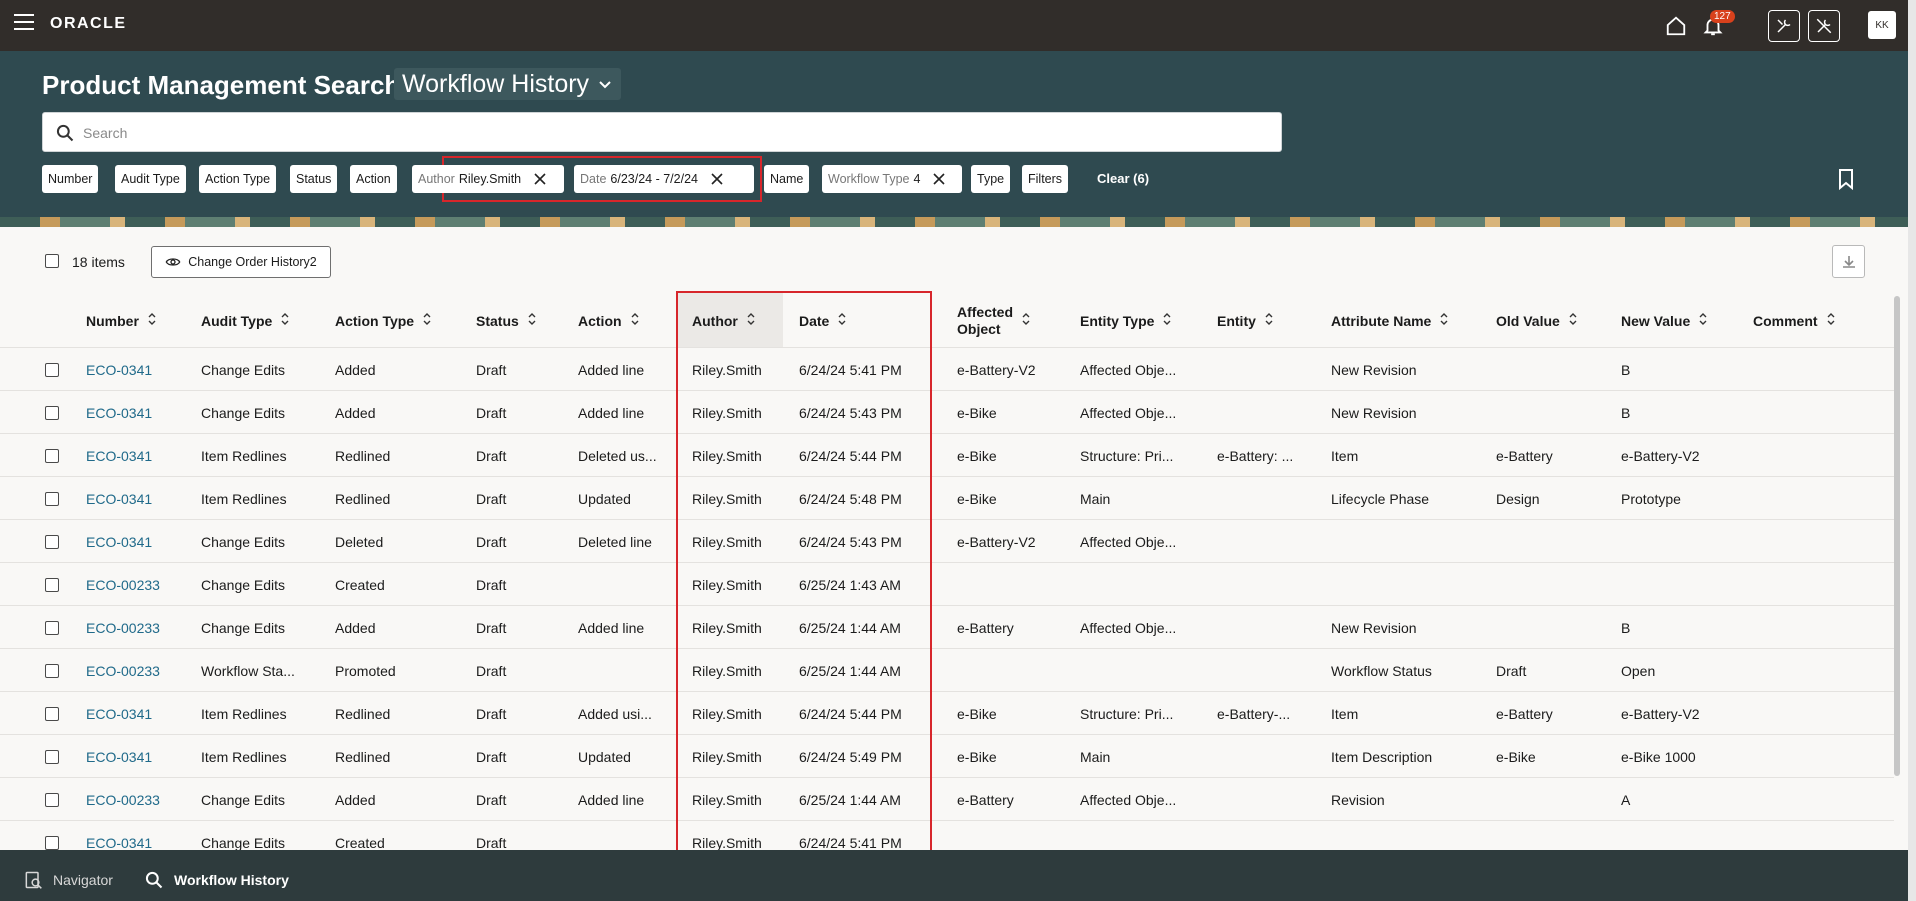 The height and width of the screenshot is (901, 1916). What do you see at coordinates (70, 179) in the screenshot?
I see `filter-number: Number` at bounding box center [70, 179].